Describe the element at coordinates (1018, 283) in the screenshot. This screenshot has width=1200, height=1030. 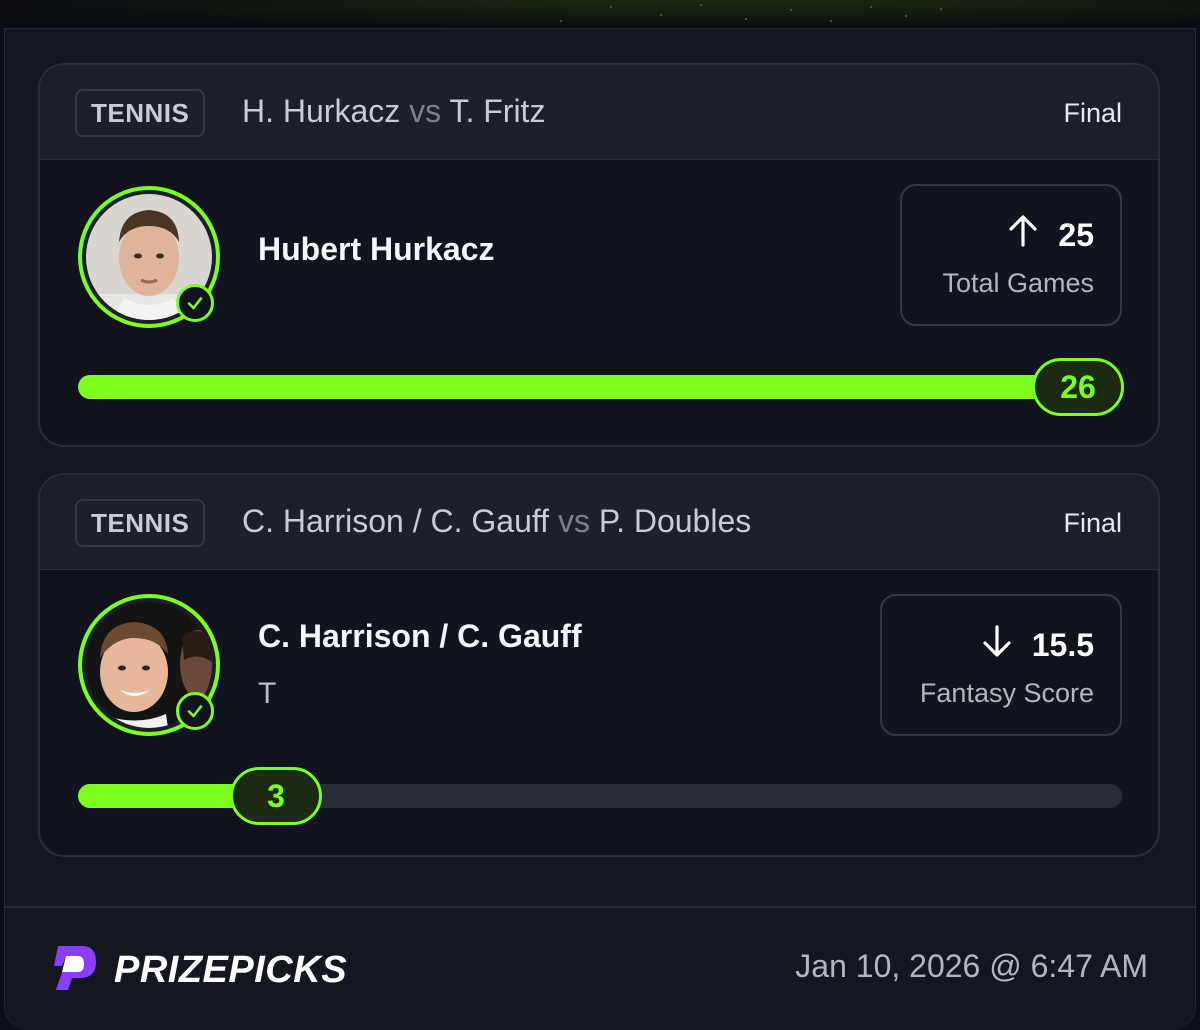
I see `stat-type: Total Games` at that location.